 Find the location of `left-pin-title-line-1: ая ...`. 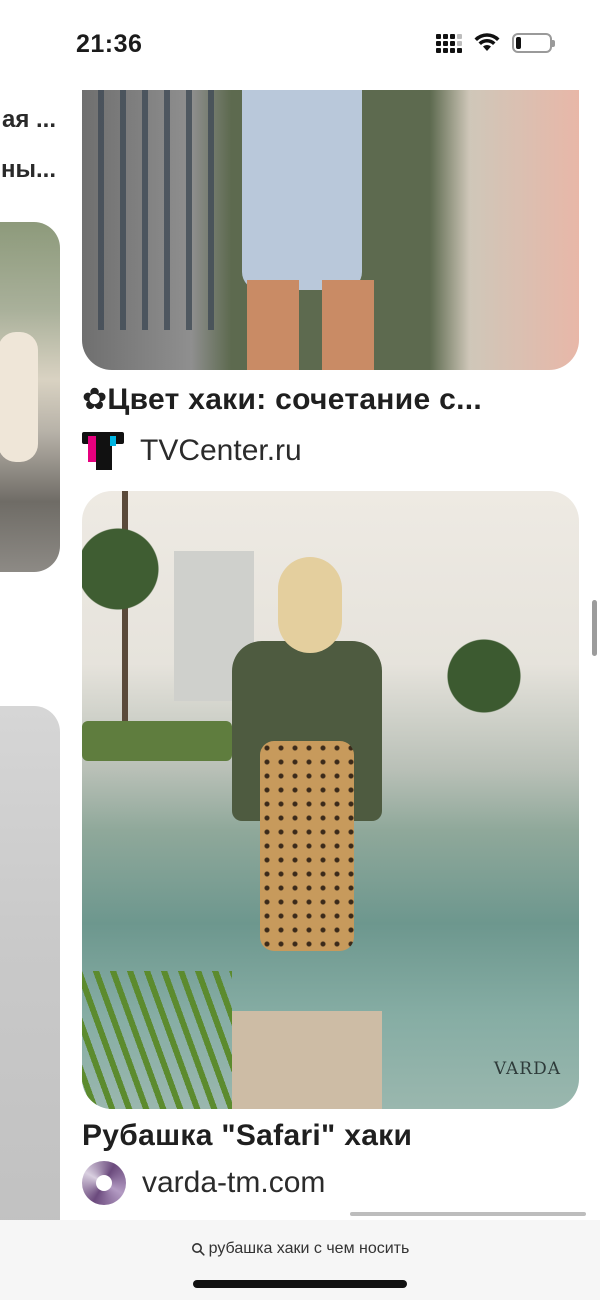

left-pin-title-line-1: ая ... is located at coordinates (29, 120).